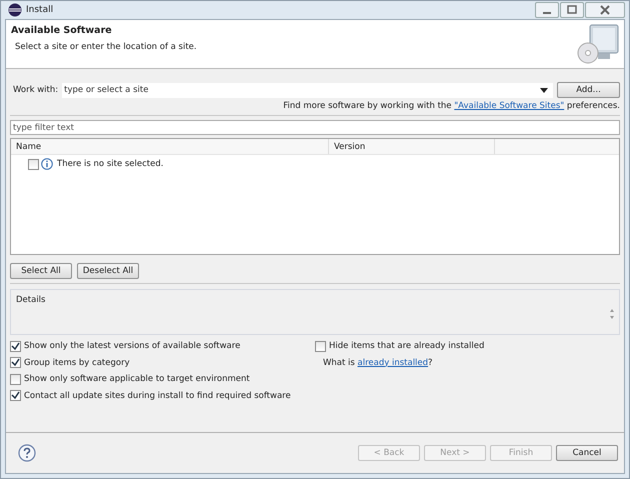 Image resolution: width=630 pixels, height=479 pixels. I want to click on scroll-arrows-icon, so click(612, 314).